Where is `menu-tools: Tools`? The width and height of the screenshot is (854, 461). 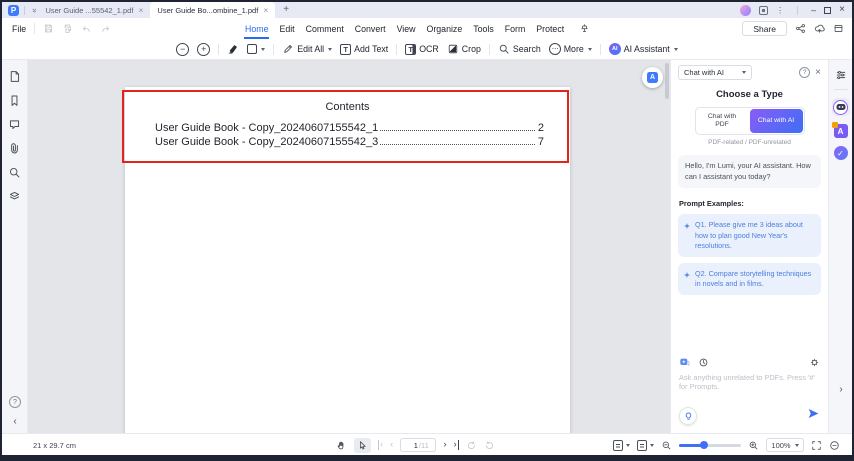 menu-tools: Tools is located at coordinates (483, 28).